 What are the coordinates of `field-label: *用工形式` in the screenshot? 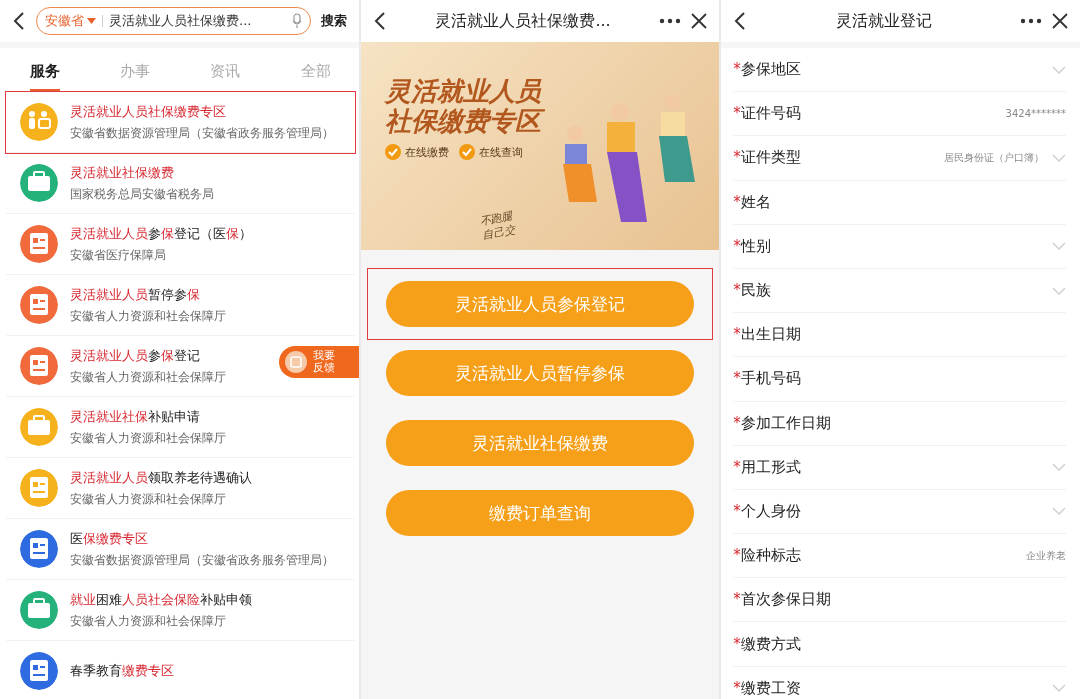 It's located at (767, 467).